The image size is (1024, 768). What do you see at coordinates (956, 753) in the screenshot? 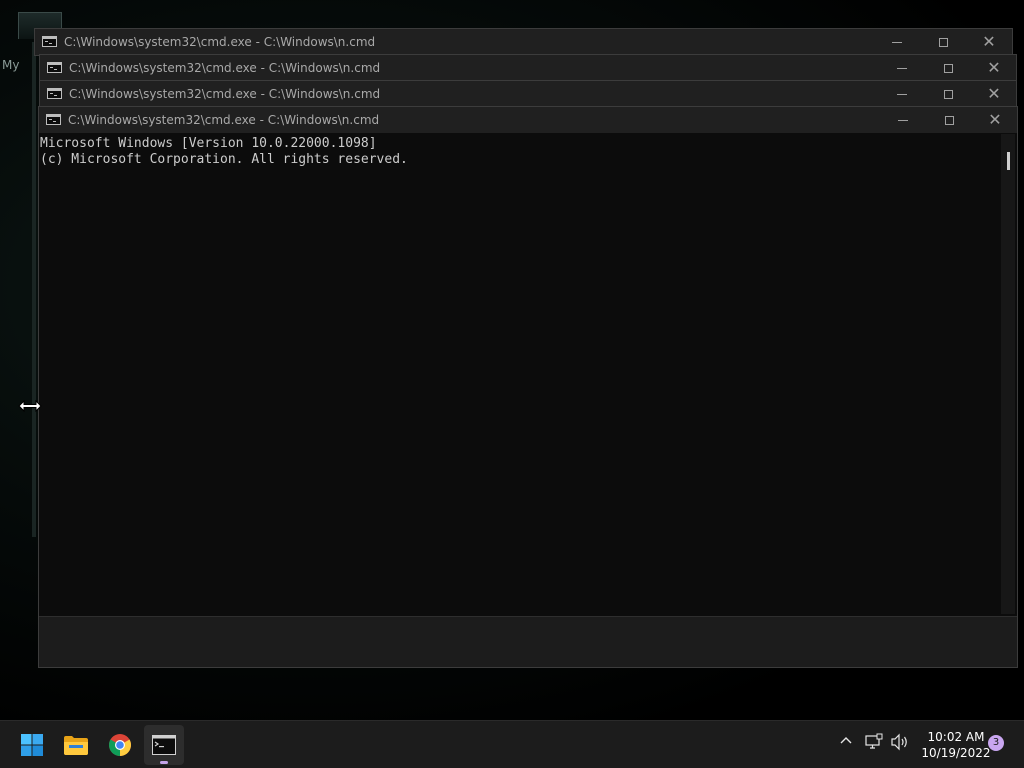
I see `clock-date: 10/19/2022` at bounding box center [956, 753].